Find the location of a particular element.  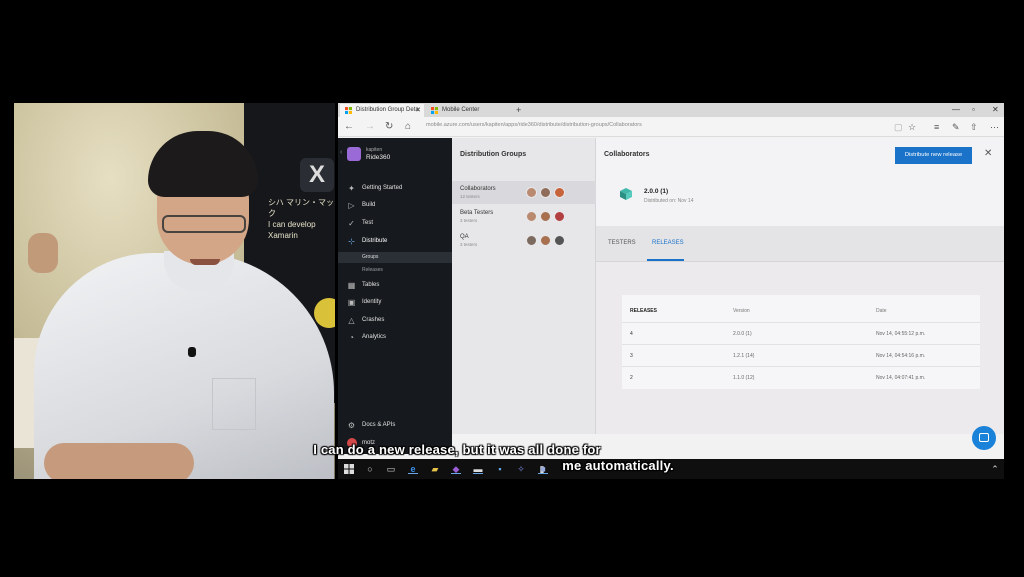

presenter-glasses is located at coordinates (204, 224).